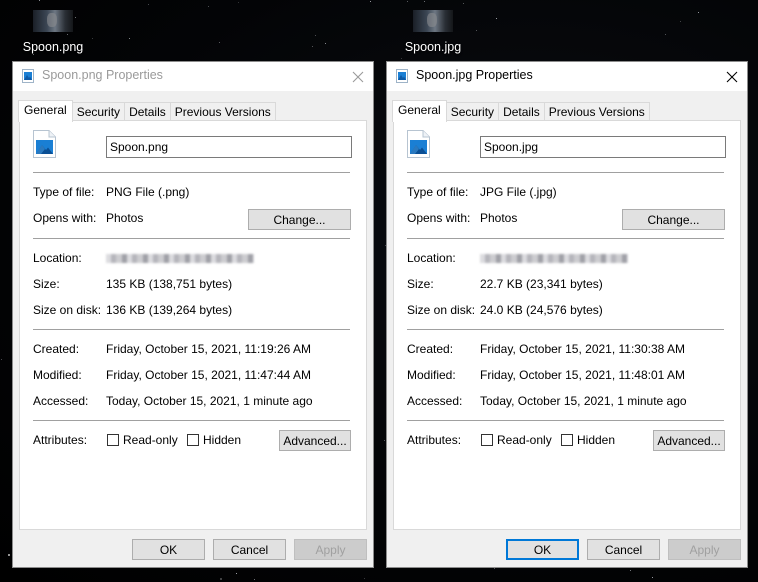 Image resolution: width=758 pixels, height=582 pixels. What do you see at coordinates (567, 76) in the screenshot?
I see `title-bar: Spoon.jpg Properties` at bounding box center [567, 76].